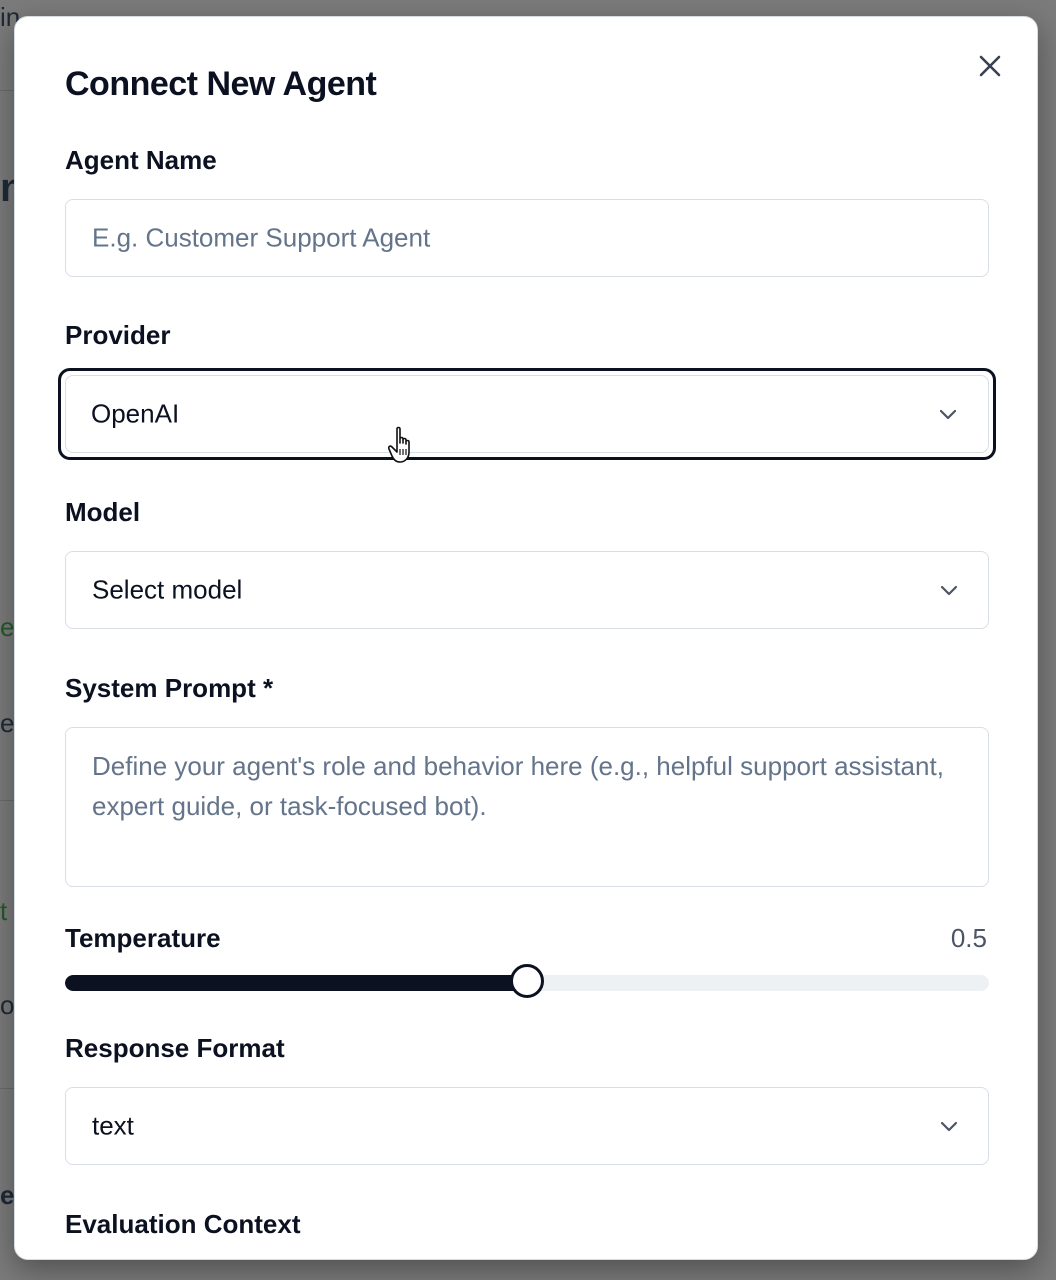 This screenshot has width=1056, height=1280. I want to click on response-format-selected-value: text, so click(113, 1125).